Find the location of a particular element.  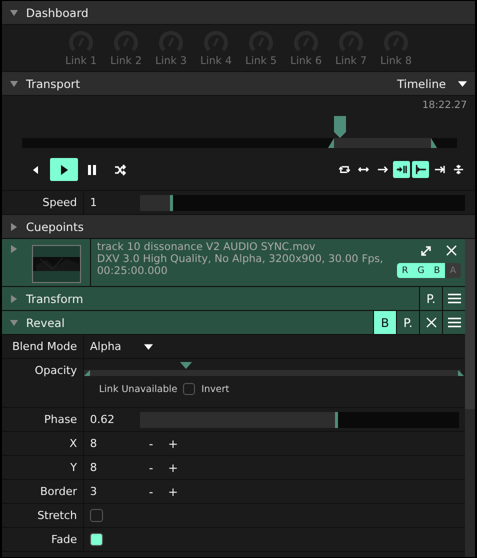

knob-label: Link 7 is located at coordinates (351, 61).